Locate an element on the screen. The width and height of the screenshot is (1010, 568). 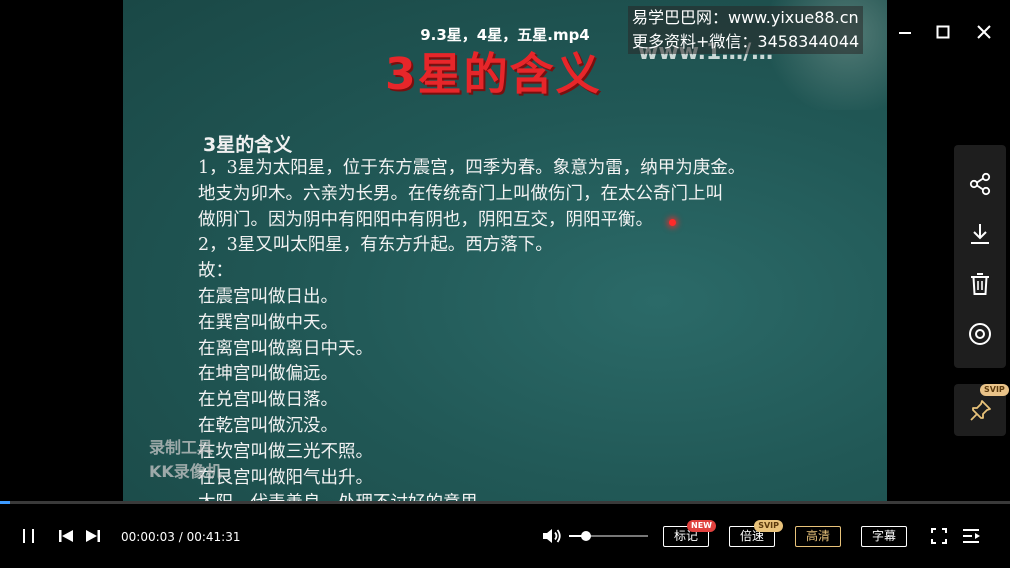
eye-icon is located at coordinates (980, 334).